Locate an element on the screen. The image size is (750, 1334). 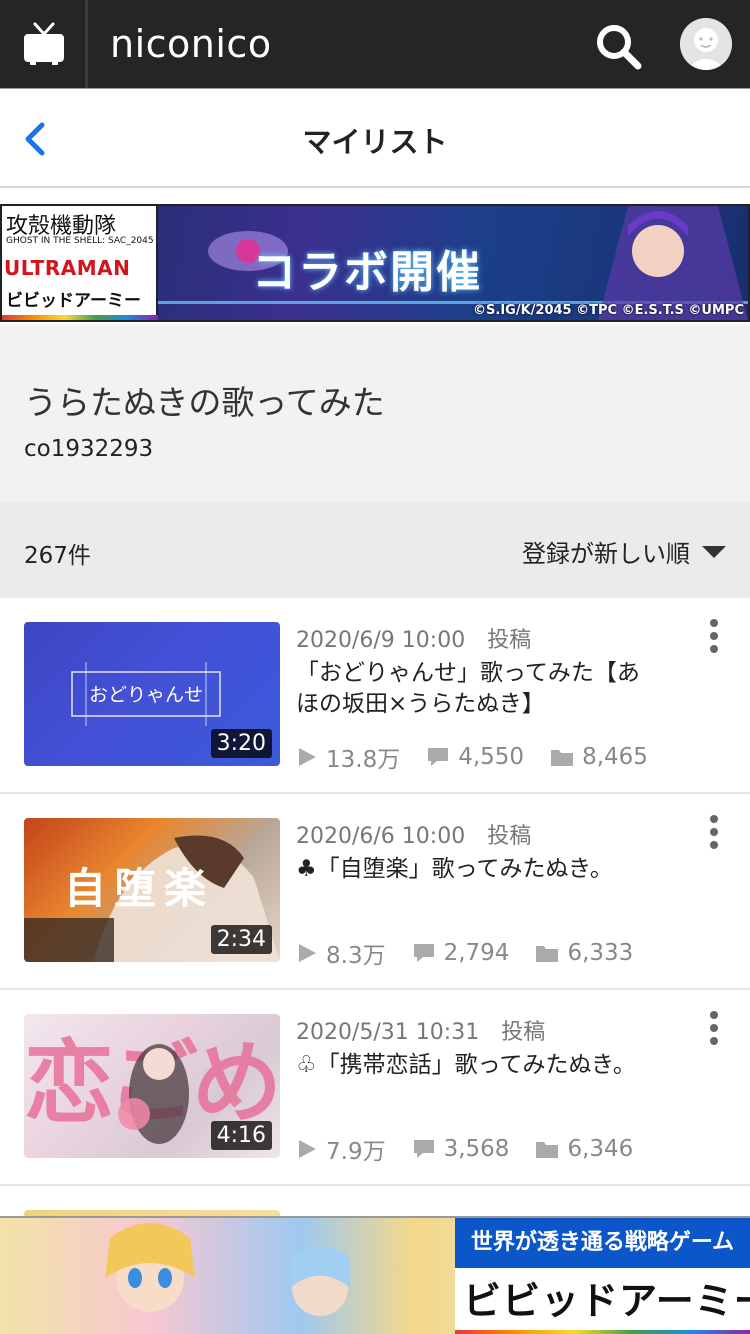
banner-left-game: ビビッドアーミー is located at coordinates (73, 301).